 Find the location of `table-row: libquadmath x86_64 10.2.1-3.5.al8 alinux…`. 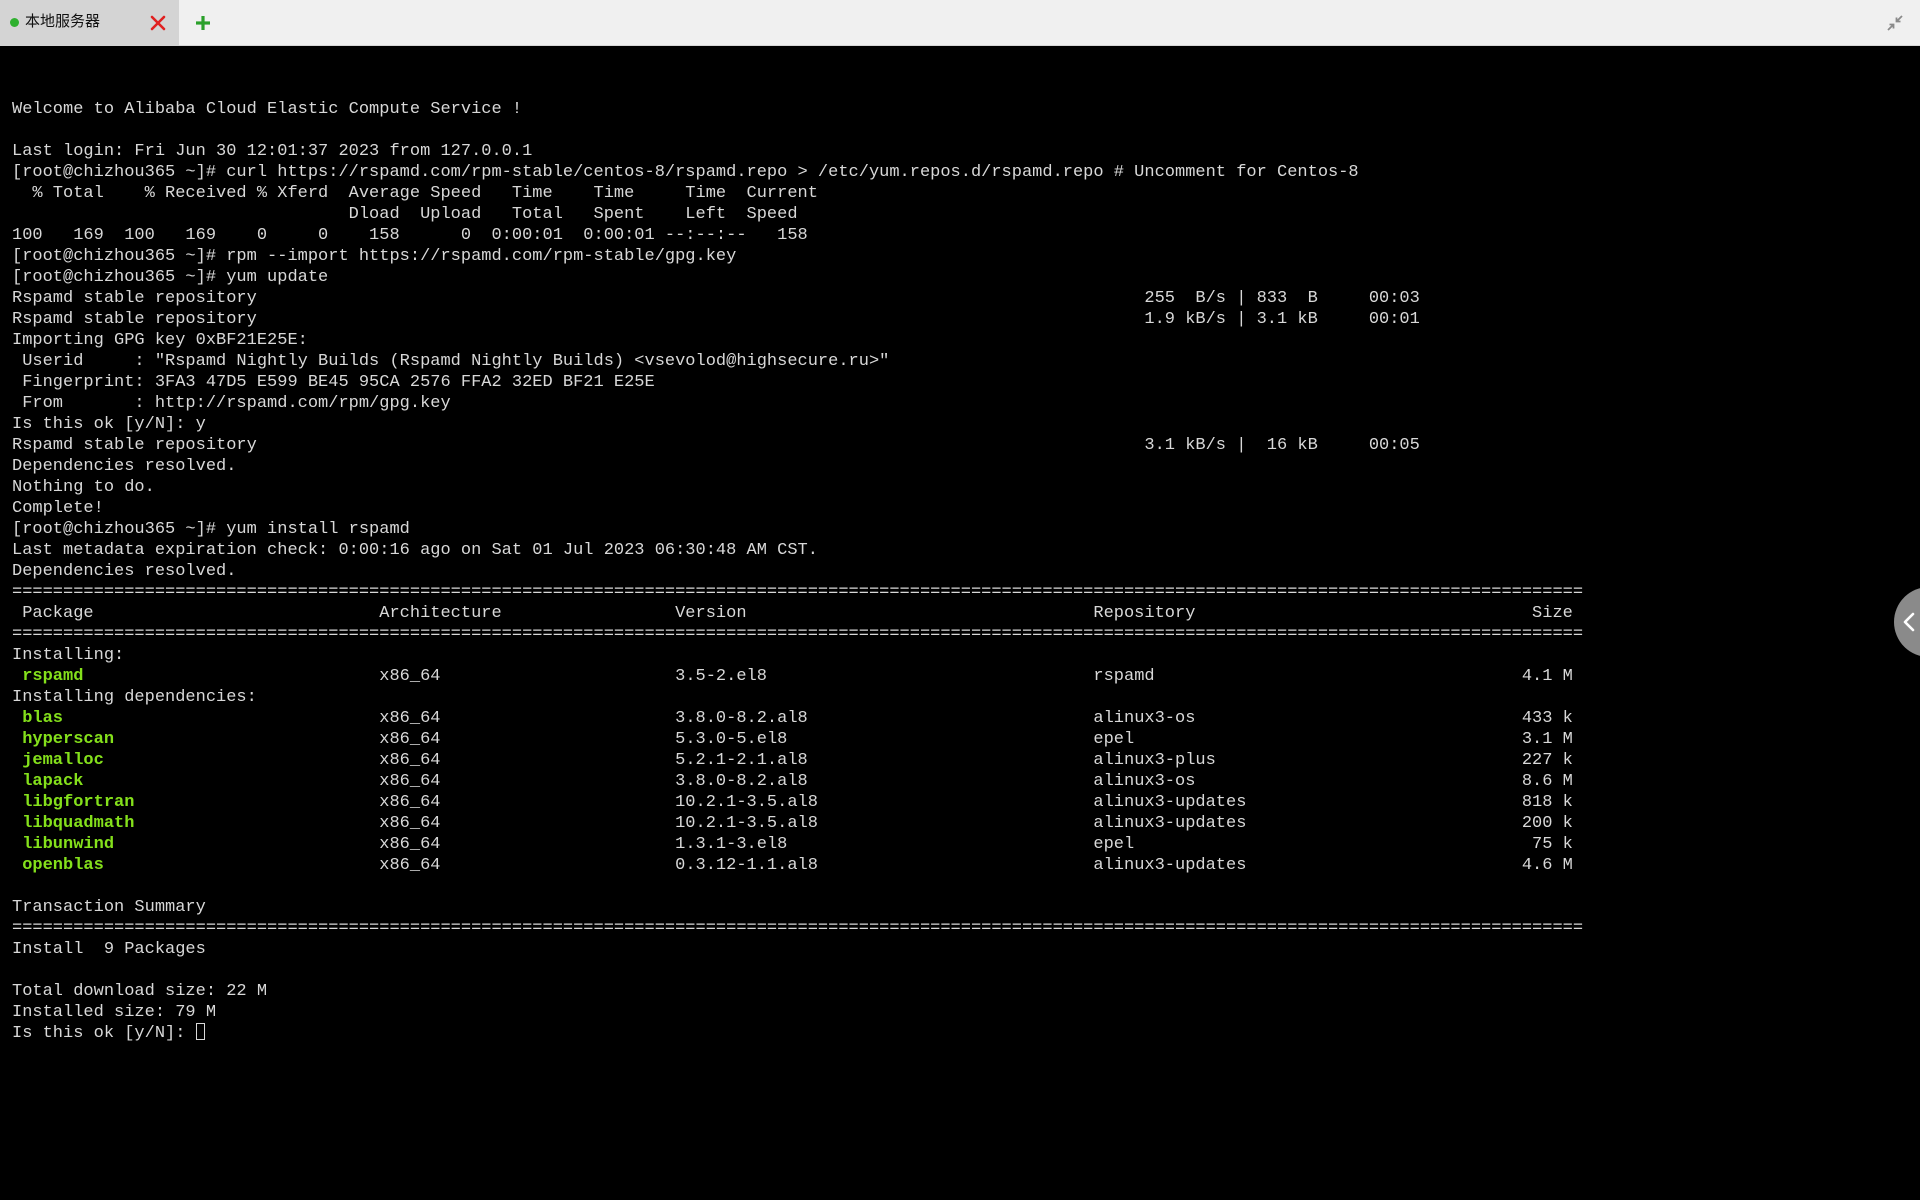

table-row: libquadmath x86_64 10.2.1-3.5.al8 alinux… is located at coordinates (792, 823).